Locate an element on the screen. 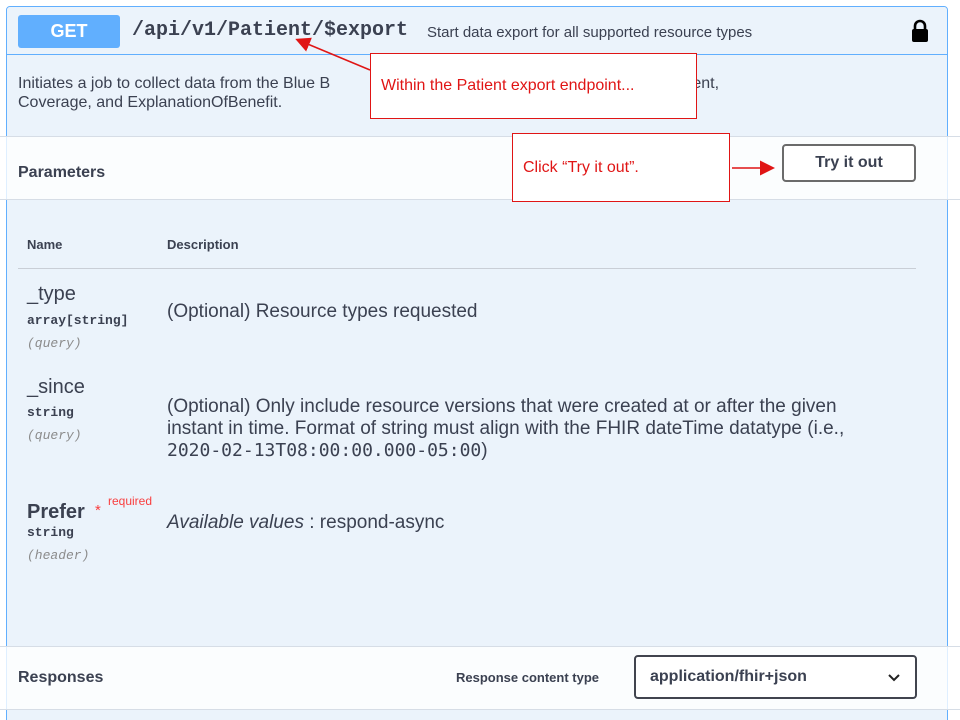 The width and height of the screenshot is (960, 720). column-name-header: Name is located at coordinates (45, 244).